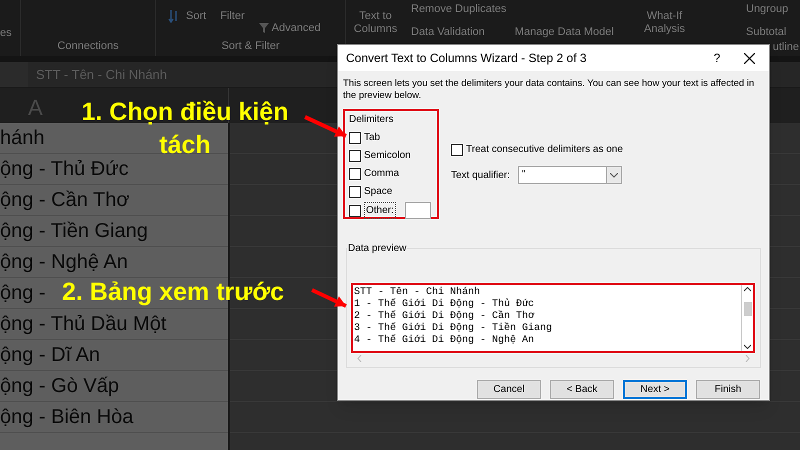 This screenshot has height=450, width=800. Describe the element at coordinates (88, 46) in the screenshot. I see `group-label: Connections` at that location.